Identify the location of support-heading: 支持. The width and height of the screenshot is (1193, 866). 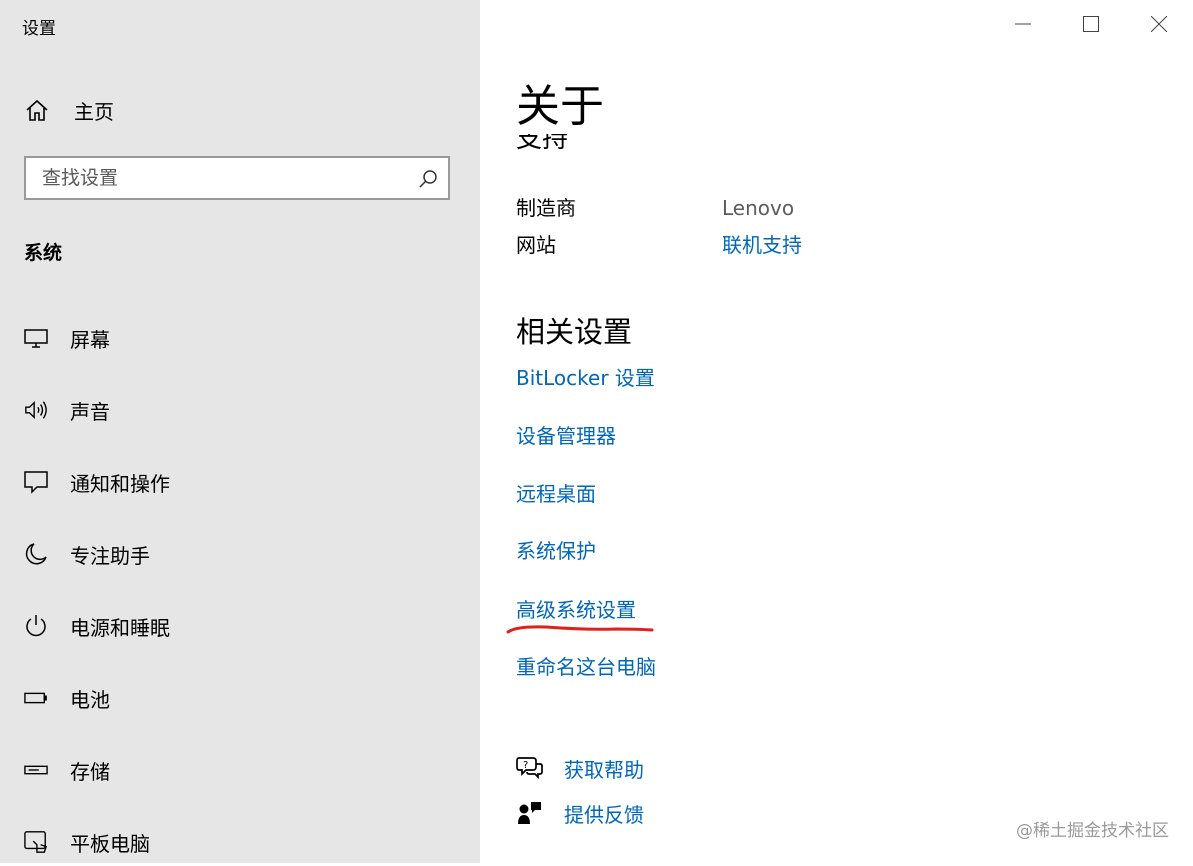
(542, 144).